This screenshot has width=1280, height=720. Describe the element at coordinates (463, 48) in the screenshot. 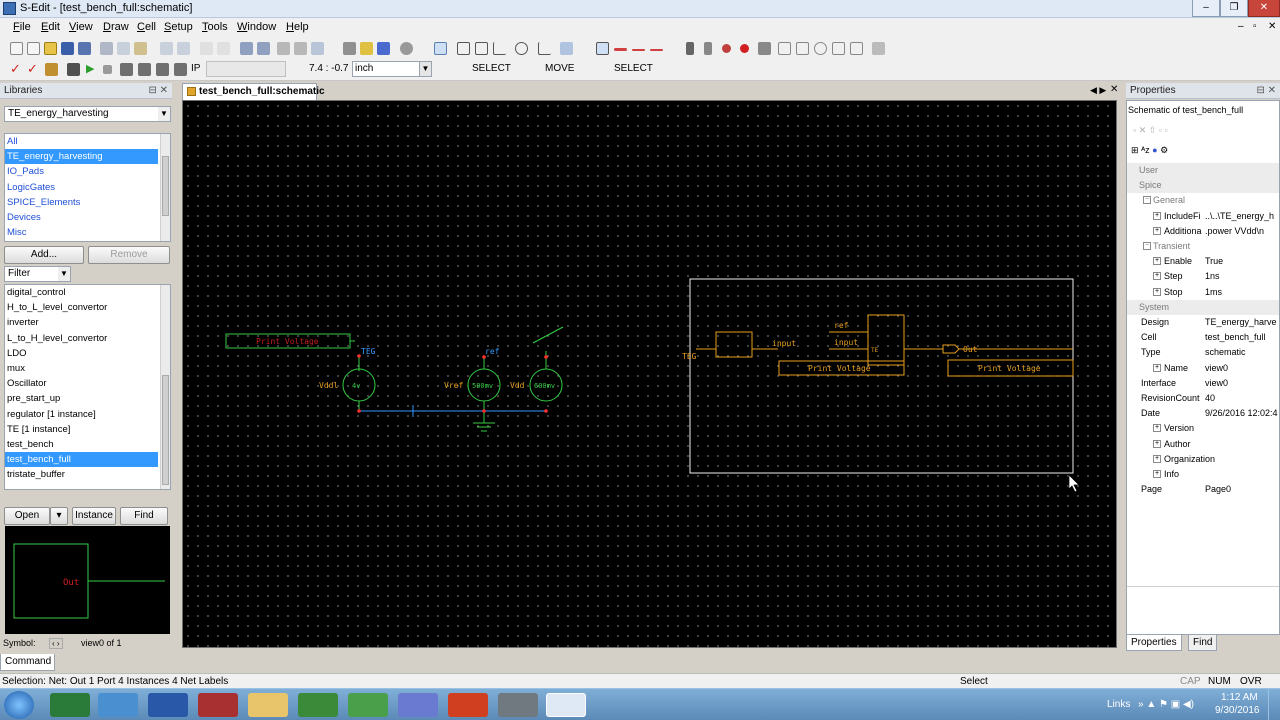

I see `rectangle-icon` at that location.